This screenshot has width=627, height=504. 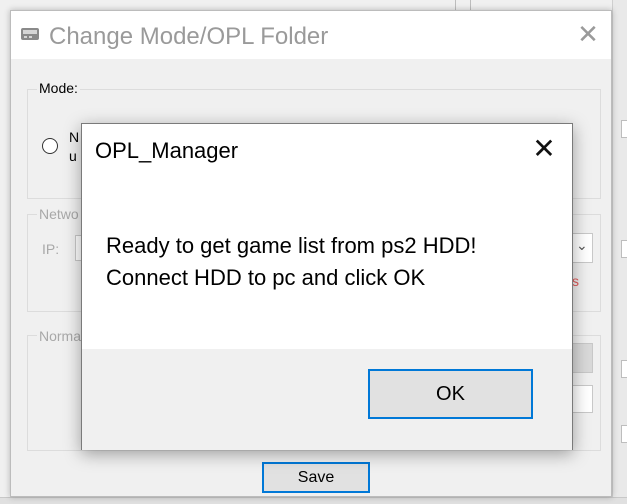 I want to click on app-icon, so click(x=30, y=34).